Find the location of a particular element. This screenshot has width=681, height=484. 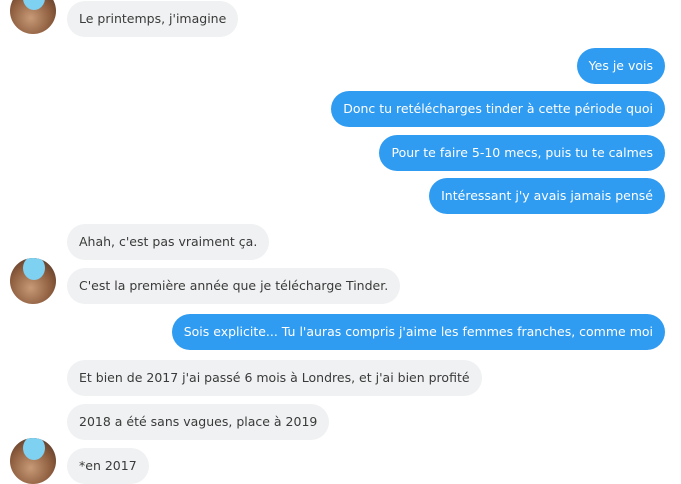

incoming-message: *en 2017 is located at coordinates (108, 466).